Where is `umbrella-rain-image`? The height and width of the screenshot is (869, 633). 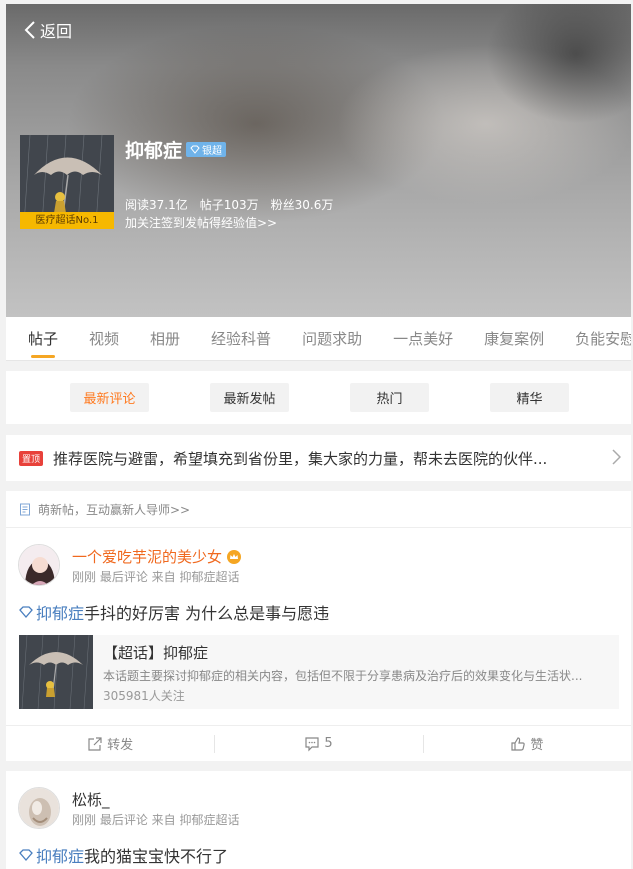
umbrella-rain-image is located at coordinates (56, 672).